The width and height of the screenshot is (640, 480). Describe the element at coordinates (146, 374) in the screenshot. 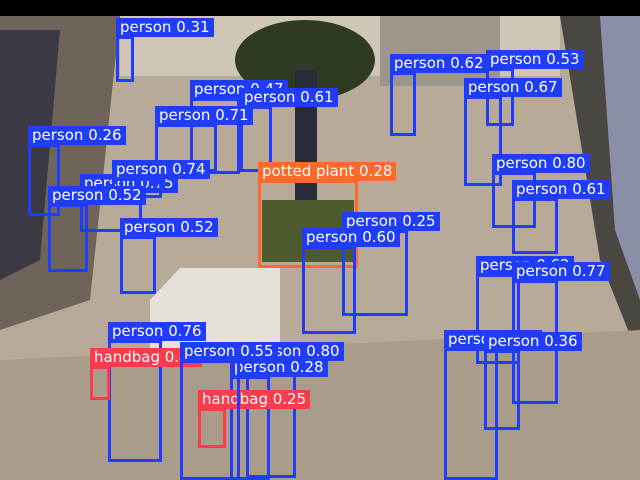

I see `detection-box-handbag: handbag 0.40` at that location.